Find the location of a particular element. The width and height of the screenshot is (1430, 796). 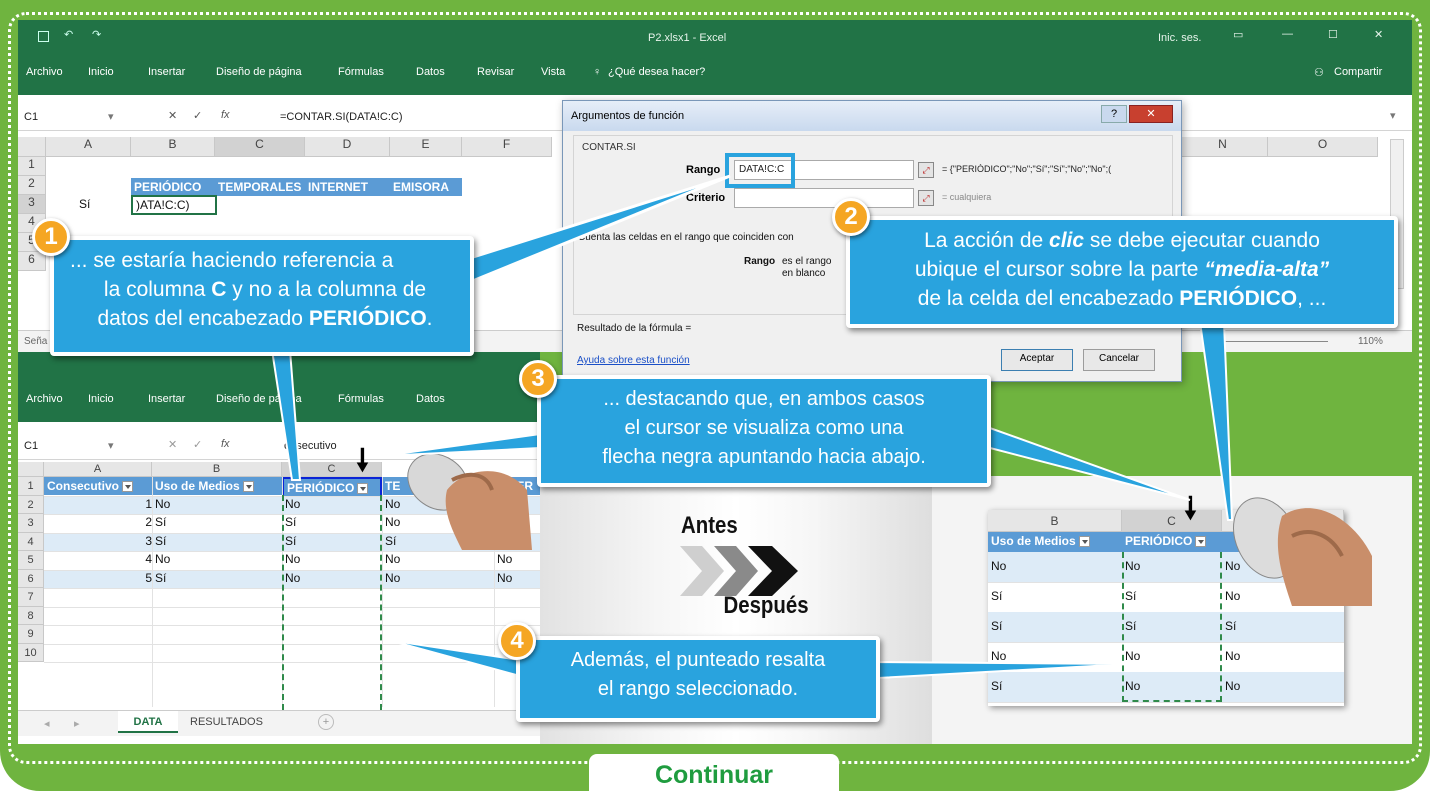

share-button: Compartir is located at coordinates (1358, 72).